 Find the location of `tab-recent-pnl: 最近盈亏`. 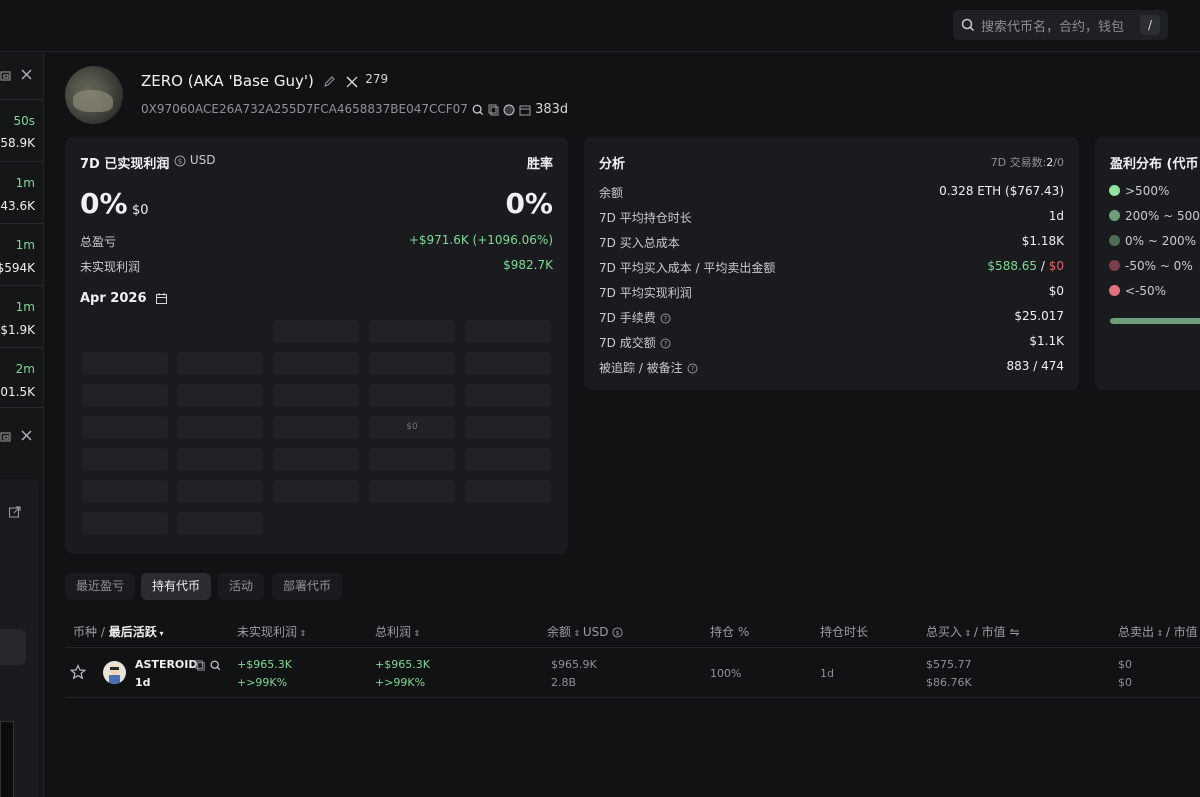

tab-recent-pnl: 最近盈亏 is located at coordinates (100, 586).